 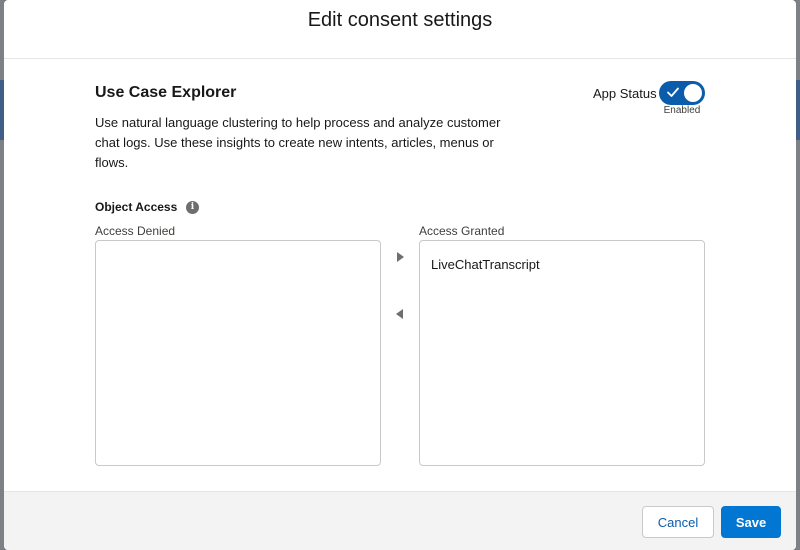 What do you see at coordinates (625, 93) in the screenshot?
I see `app-status-label: App Status` at bounding box center [625, 93].